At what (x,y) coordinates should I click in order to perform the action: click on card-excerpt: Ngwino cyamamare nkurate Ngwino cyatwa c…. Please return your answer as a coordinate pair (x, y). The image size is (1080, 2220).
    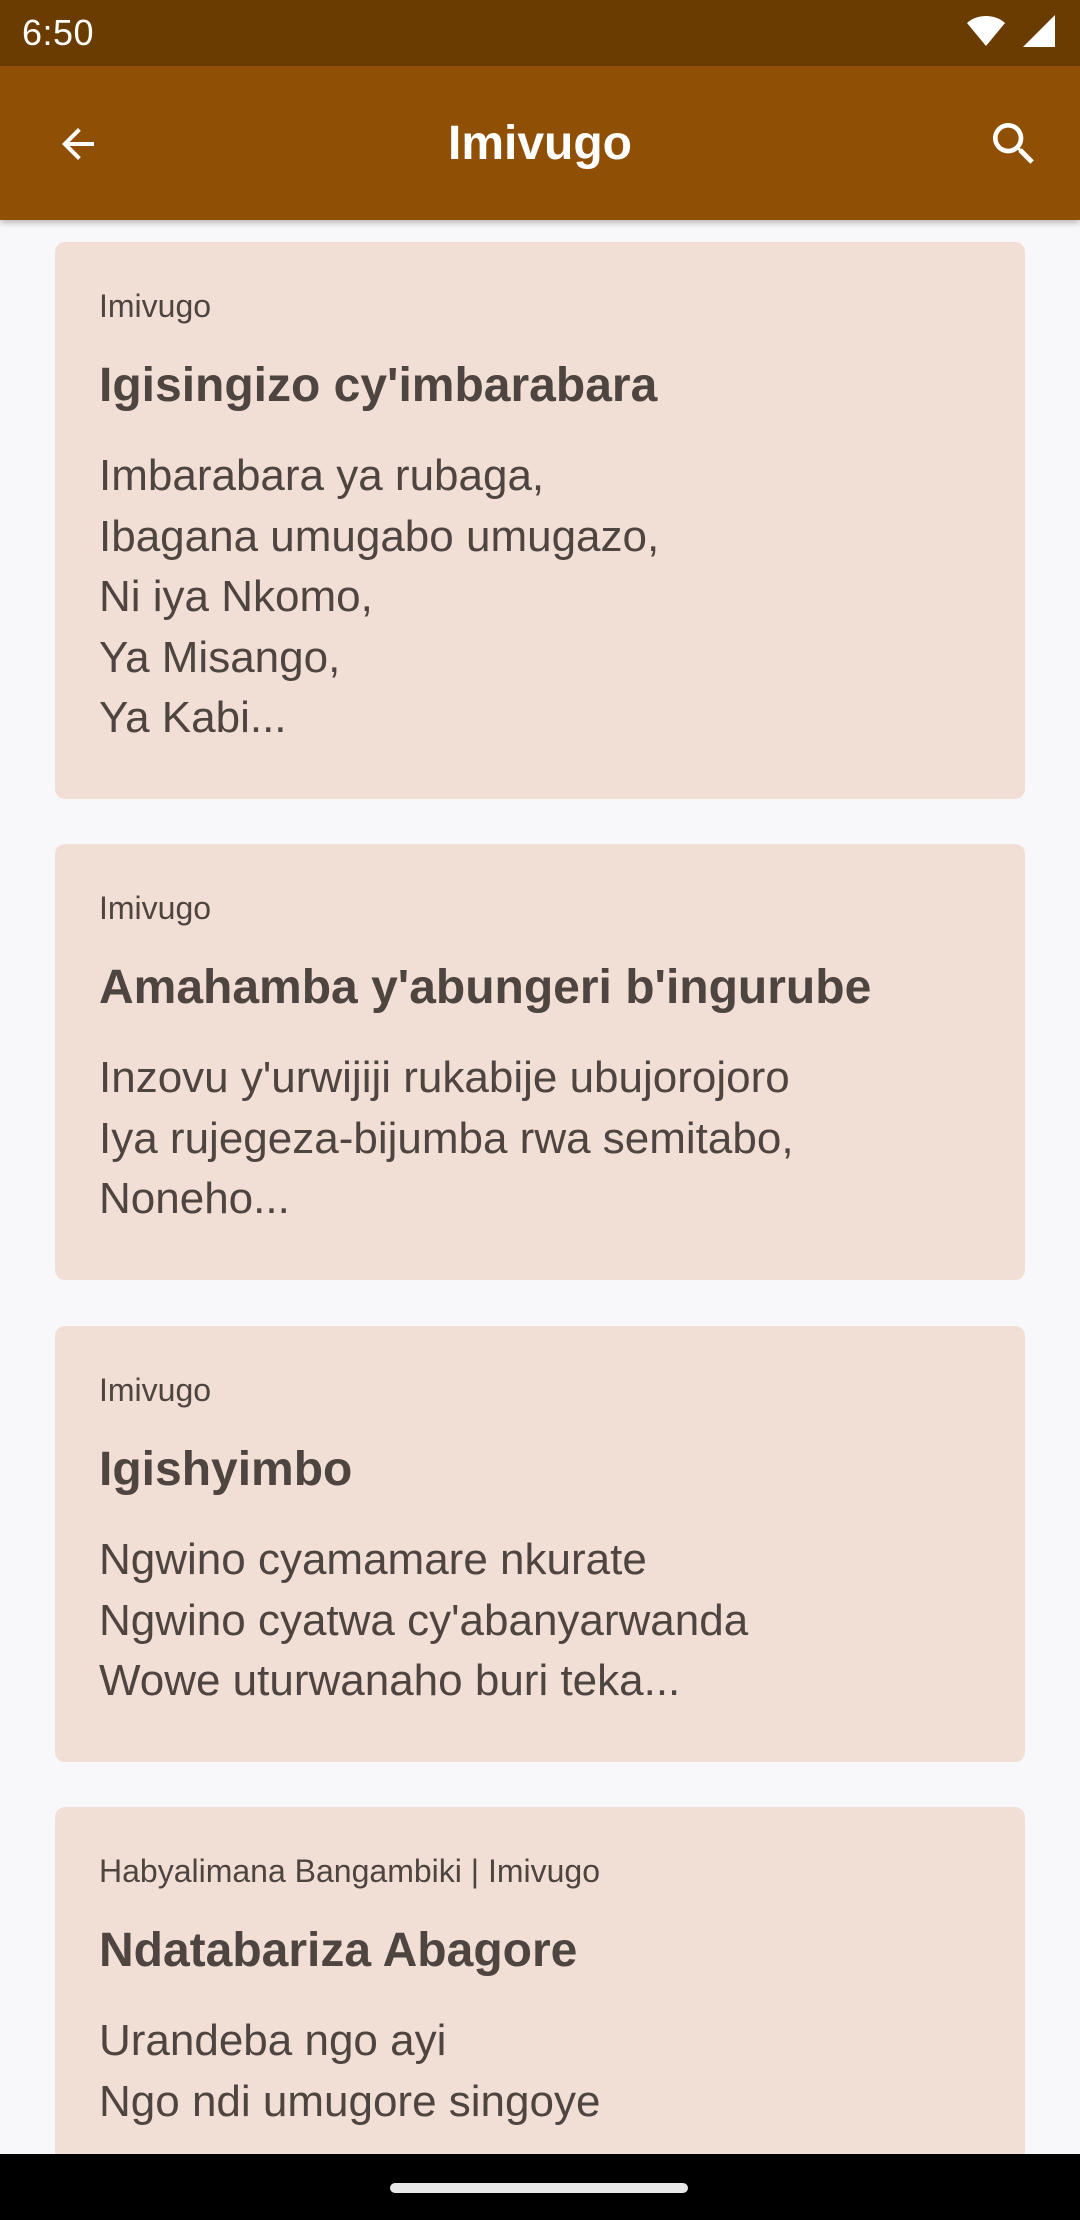
    Looking at the image, I should click on (424, 1620).